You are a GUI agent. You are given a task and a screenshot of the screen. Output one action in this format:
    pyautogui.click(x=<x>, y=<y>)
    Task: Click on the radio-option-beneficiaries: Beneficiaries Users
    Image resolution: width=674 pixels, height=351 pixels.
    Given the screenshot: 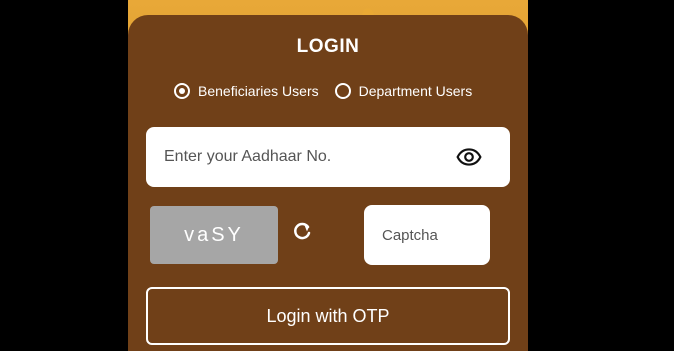 What is the action you would take?
    pyautogui.click(x=246, y=91)
    